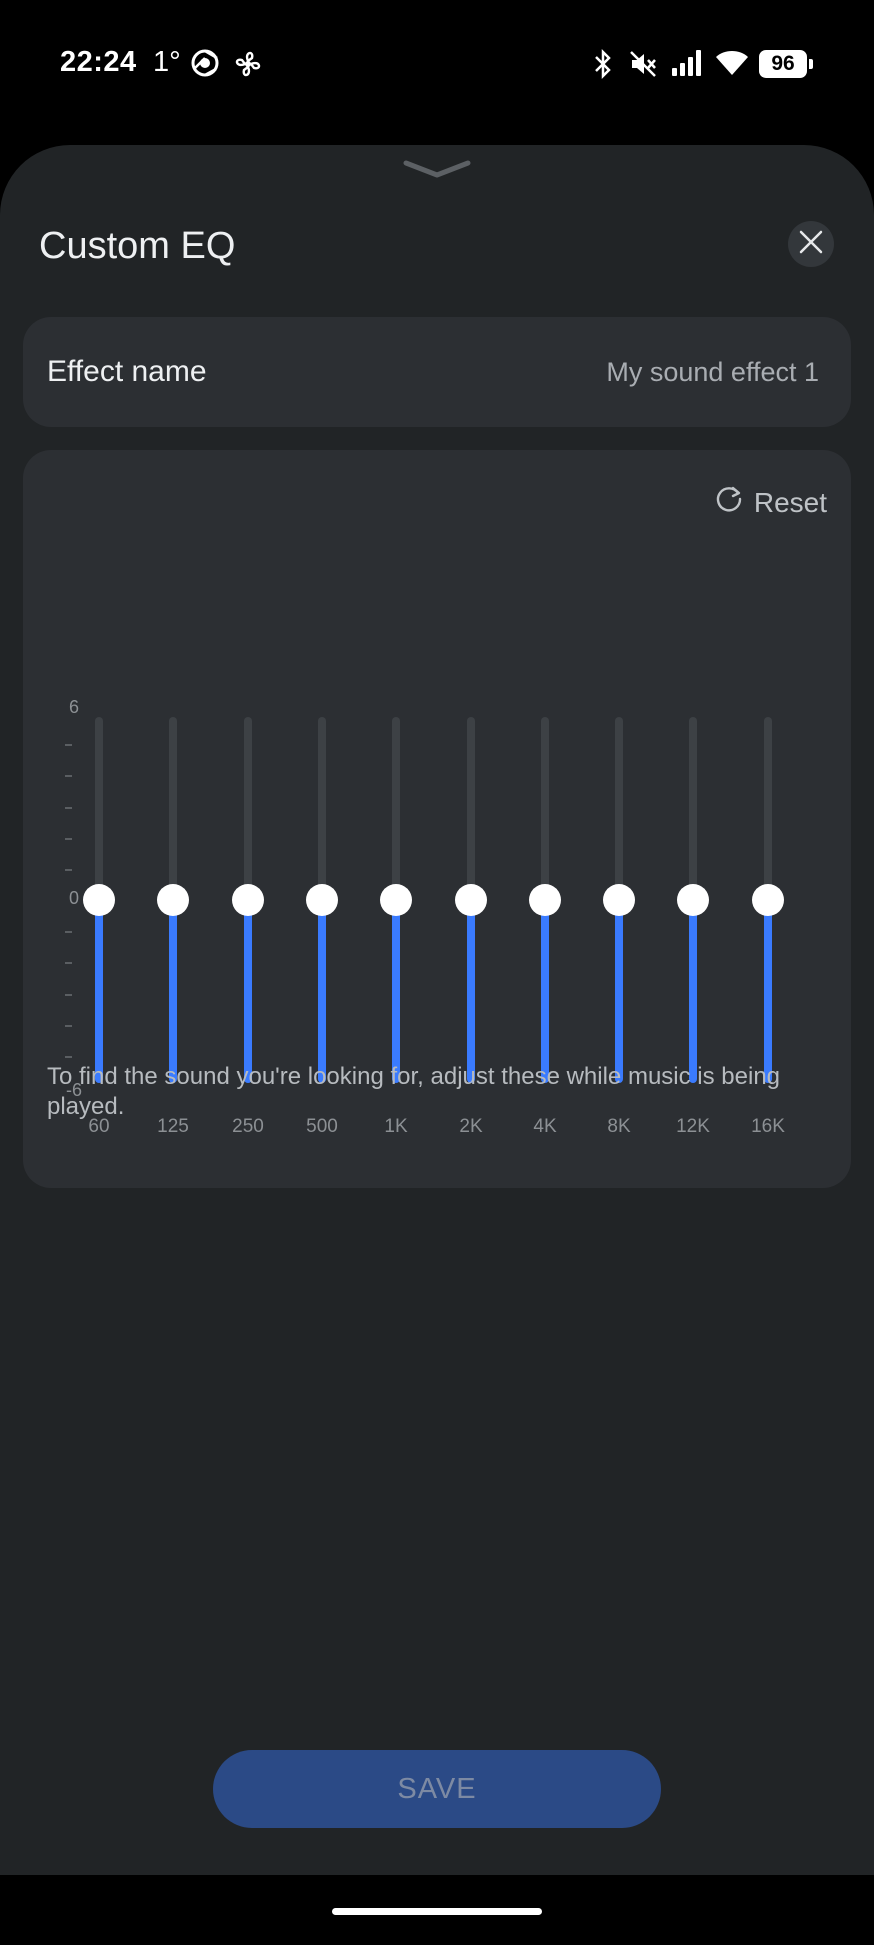 This screenshot has width=874, height=1945. What do you see at coordinates (437, 1789) in the screenshot?
I see `save-button: SAVE` at bounding box center [437, 1789].